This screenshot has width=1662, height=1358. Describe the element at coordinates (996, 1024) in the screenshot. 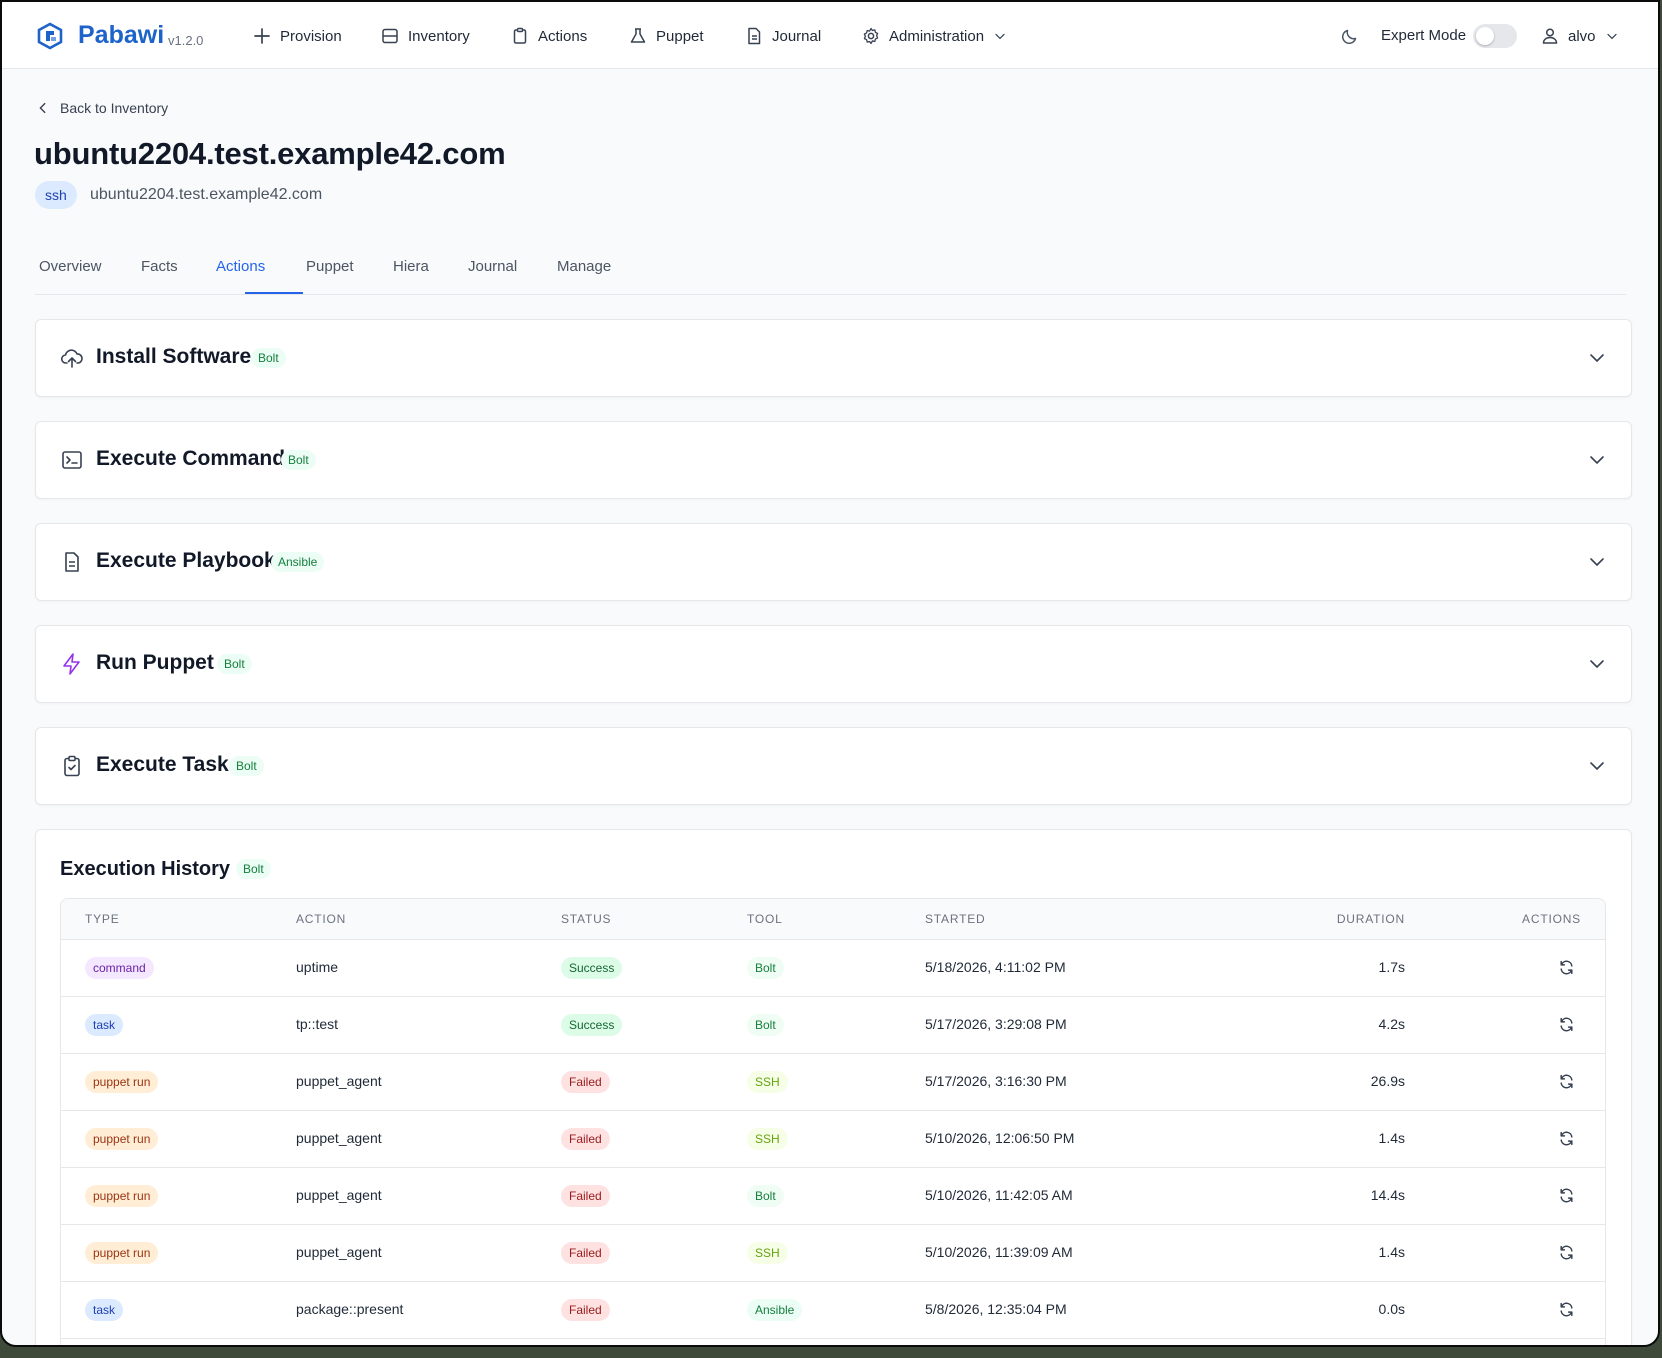

I see `started-time: 5/17/2026, 3:29:08 PM` at that location.